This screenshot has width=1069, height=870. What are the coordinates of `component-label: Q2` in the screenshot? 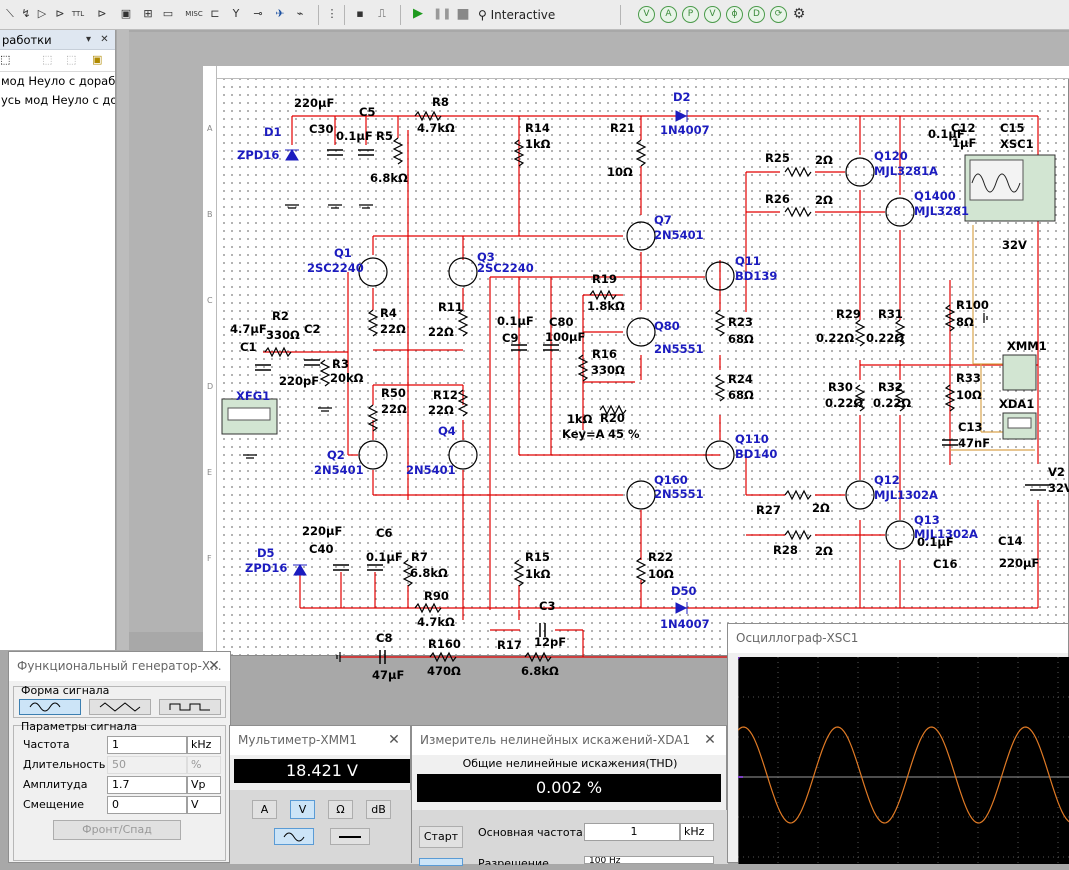 It's located at (336, 455).